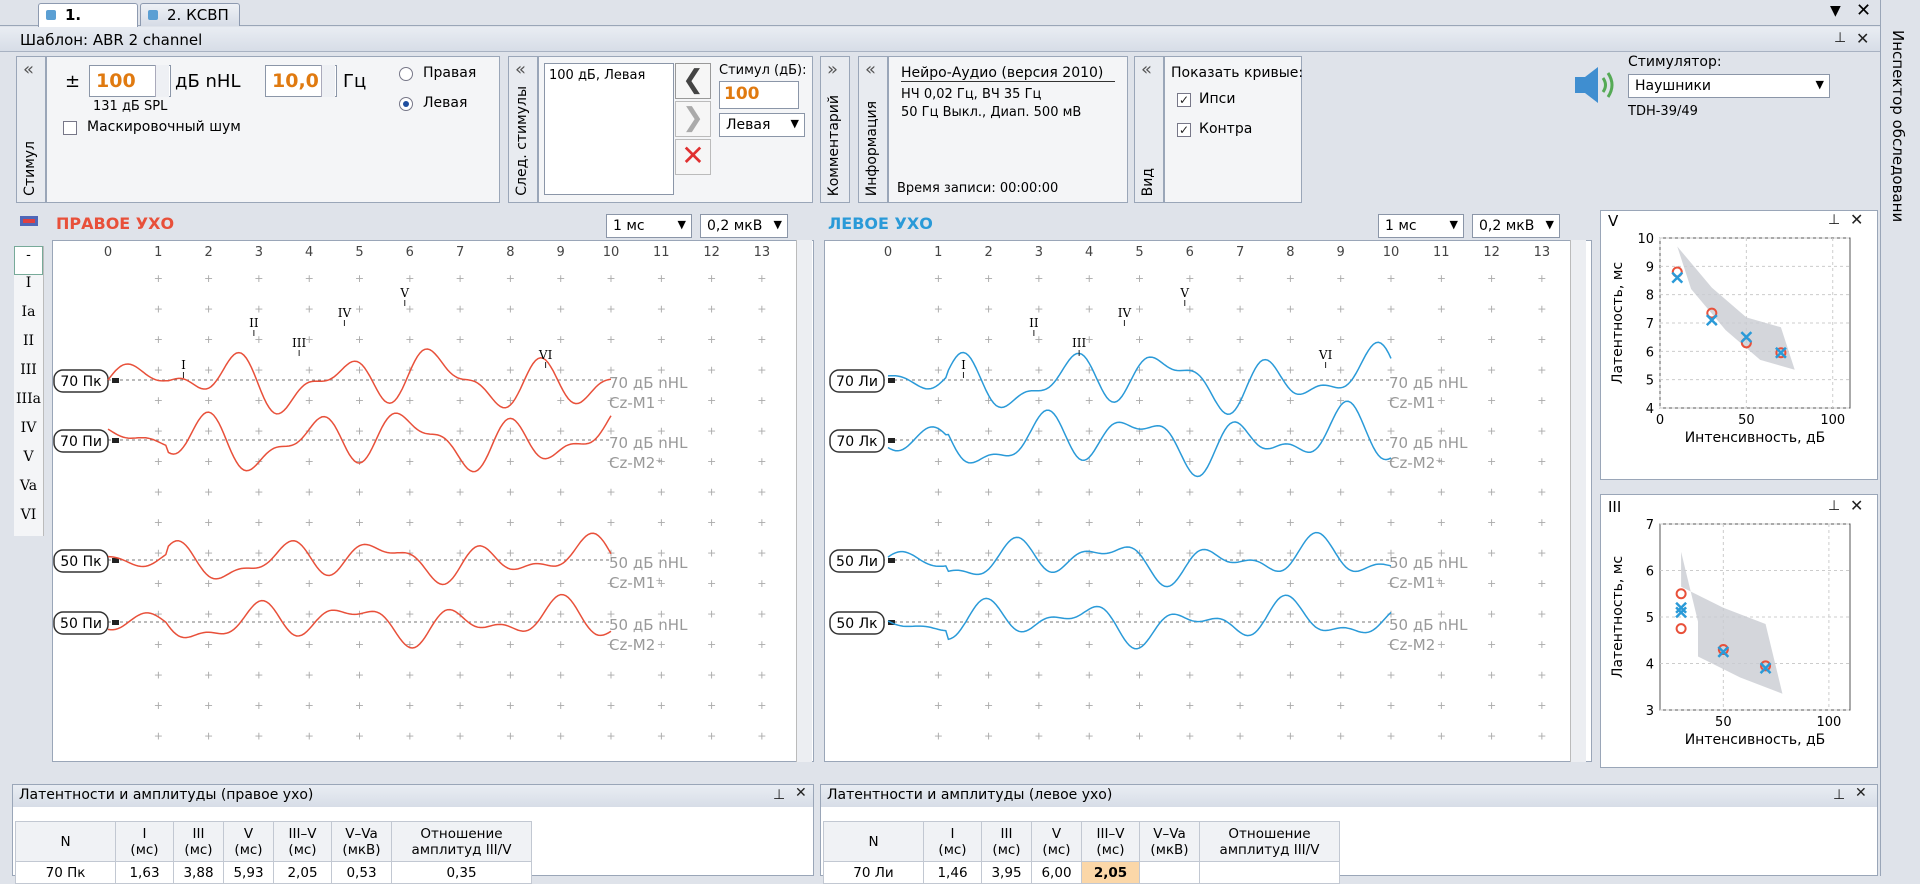 This screenshot has height=884, width=1920. Describe the element at coordinates (609, 129) in the screenshot. I see `next-stimuli-list: 100 дБ, Левая` at that location.